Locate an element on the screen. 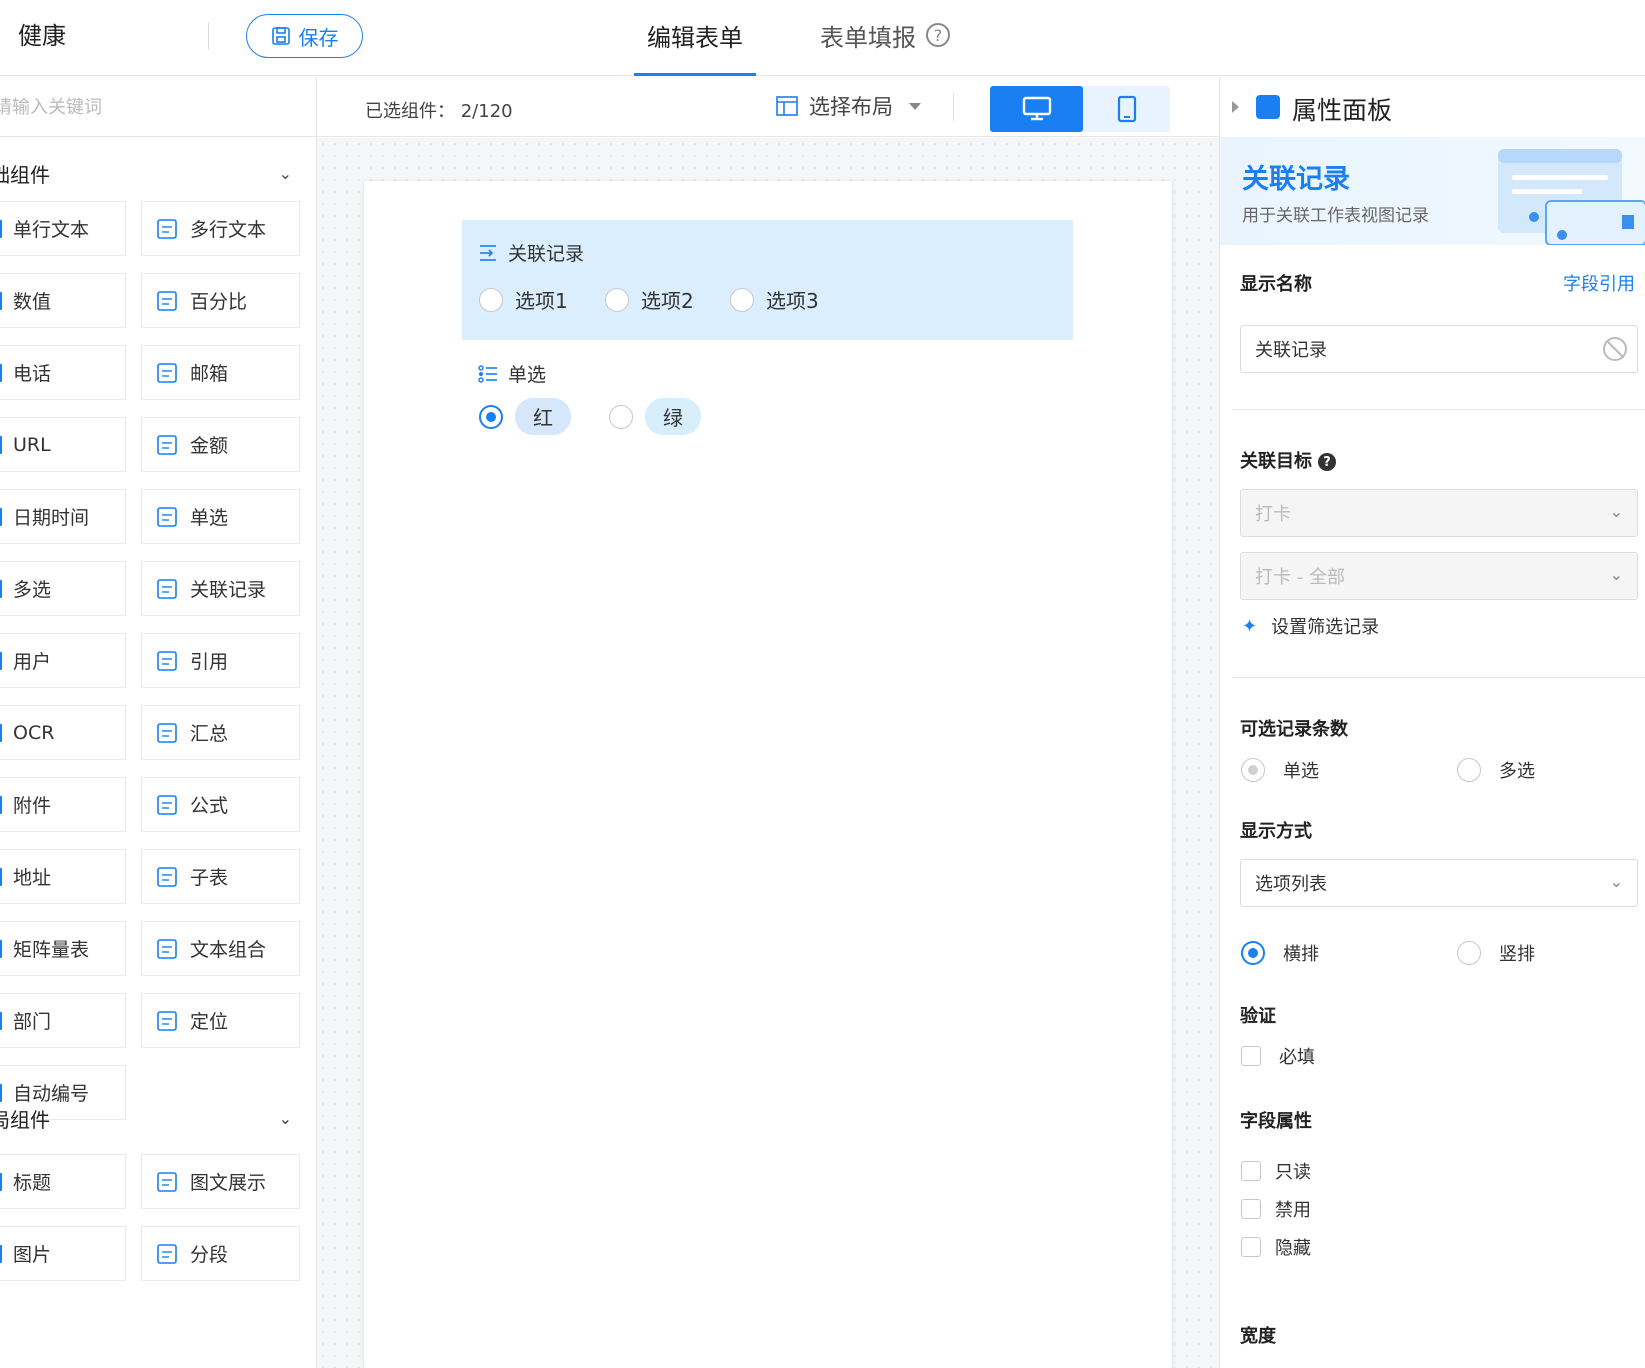  component-item: 汇总 is located at coordinates (220, 732).